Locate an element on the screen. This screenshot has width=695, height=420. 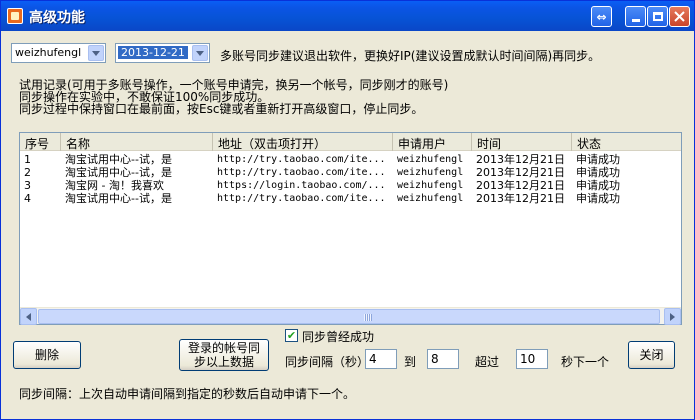
maximize-button is located at coordinates (657, 16).